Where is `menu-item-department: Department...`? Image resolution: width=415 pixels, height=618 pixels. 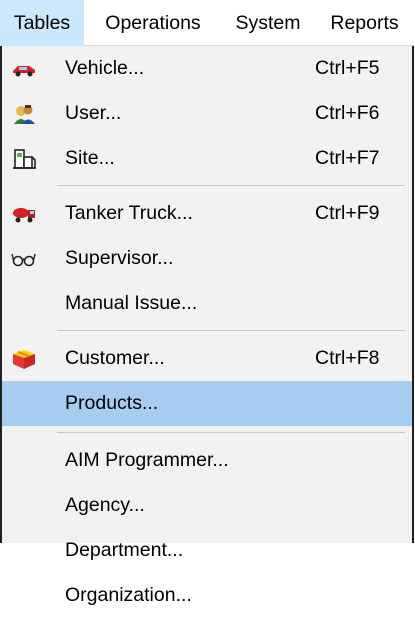 menu-item-department: Department... is located at coordinates (207, 550).